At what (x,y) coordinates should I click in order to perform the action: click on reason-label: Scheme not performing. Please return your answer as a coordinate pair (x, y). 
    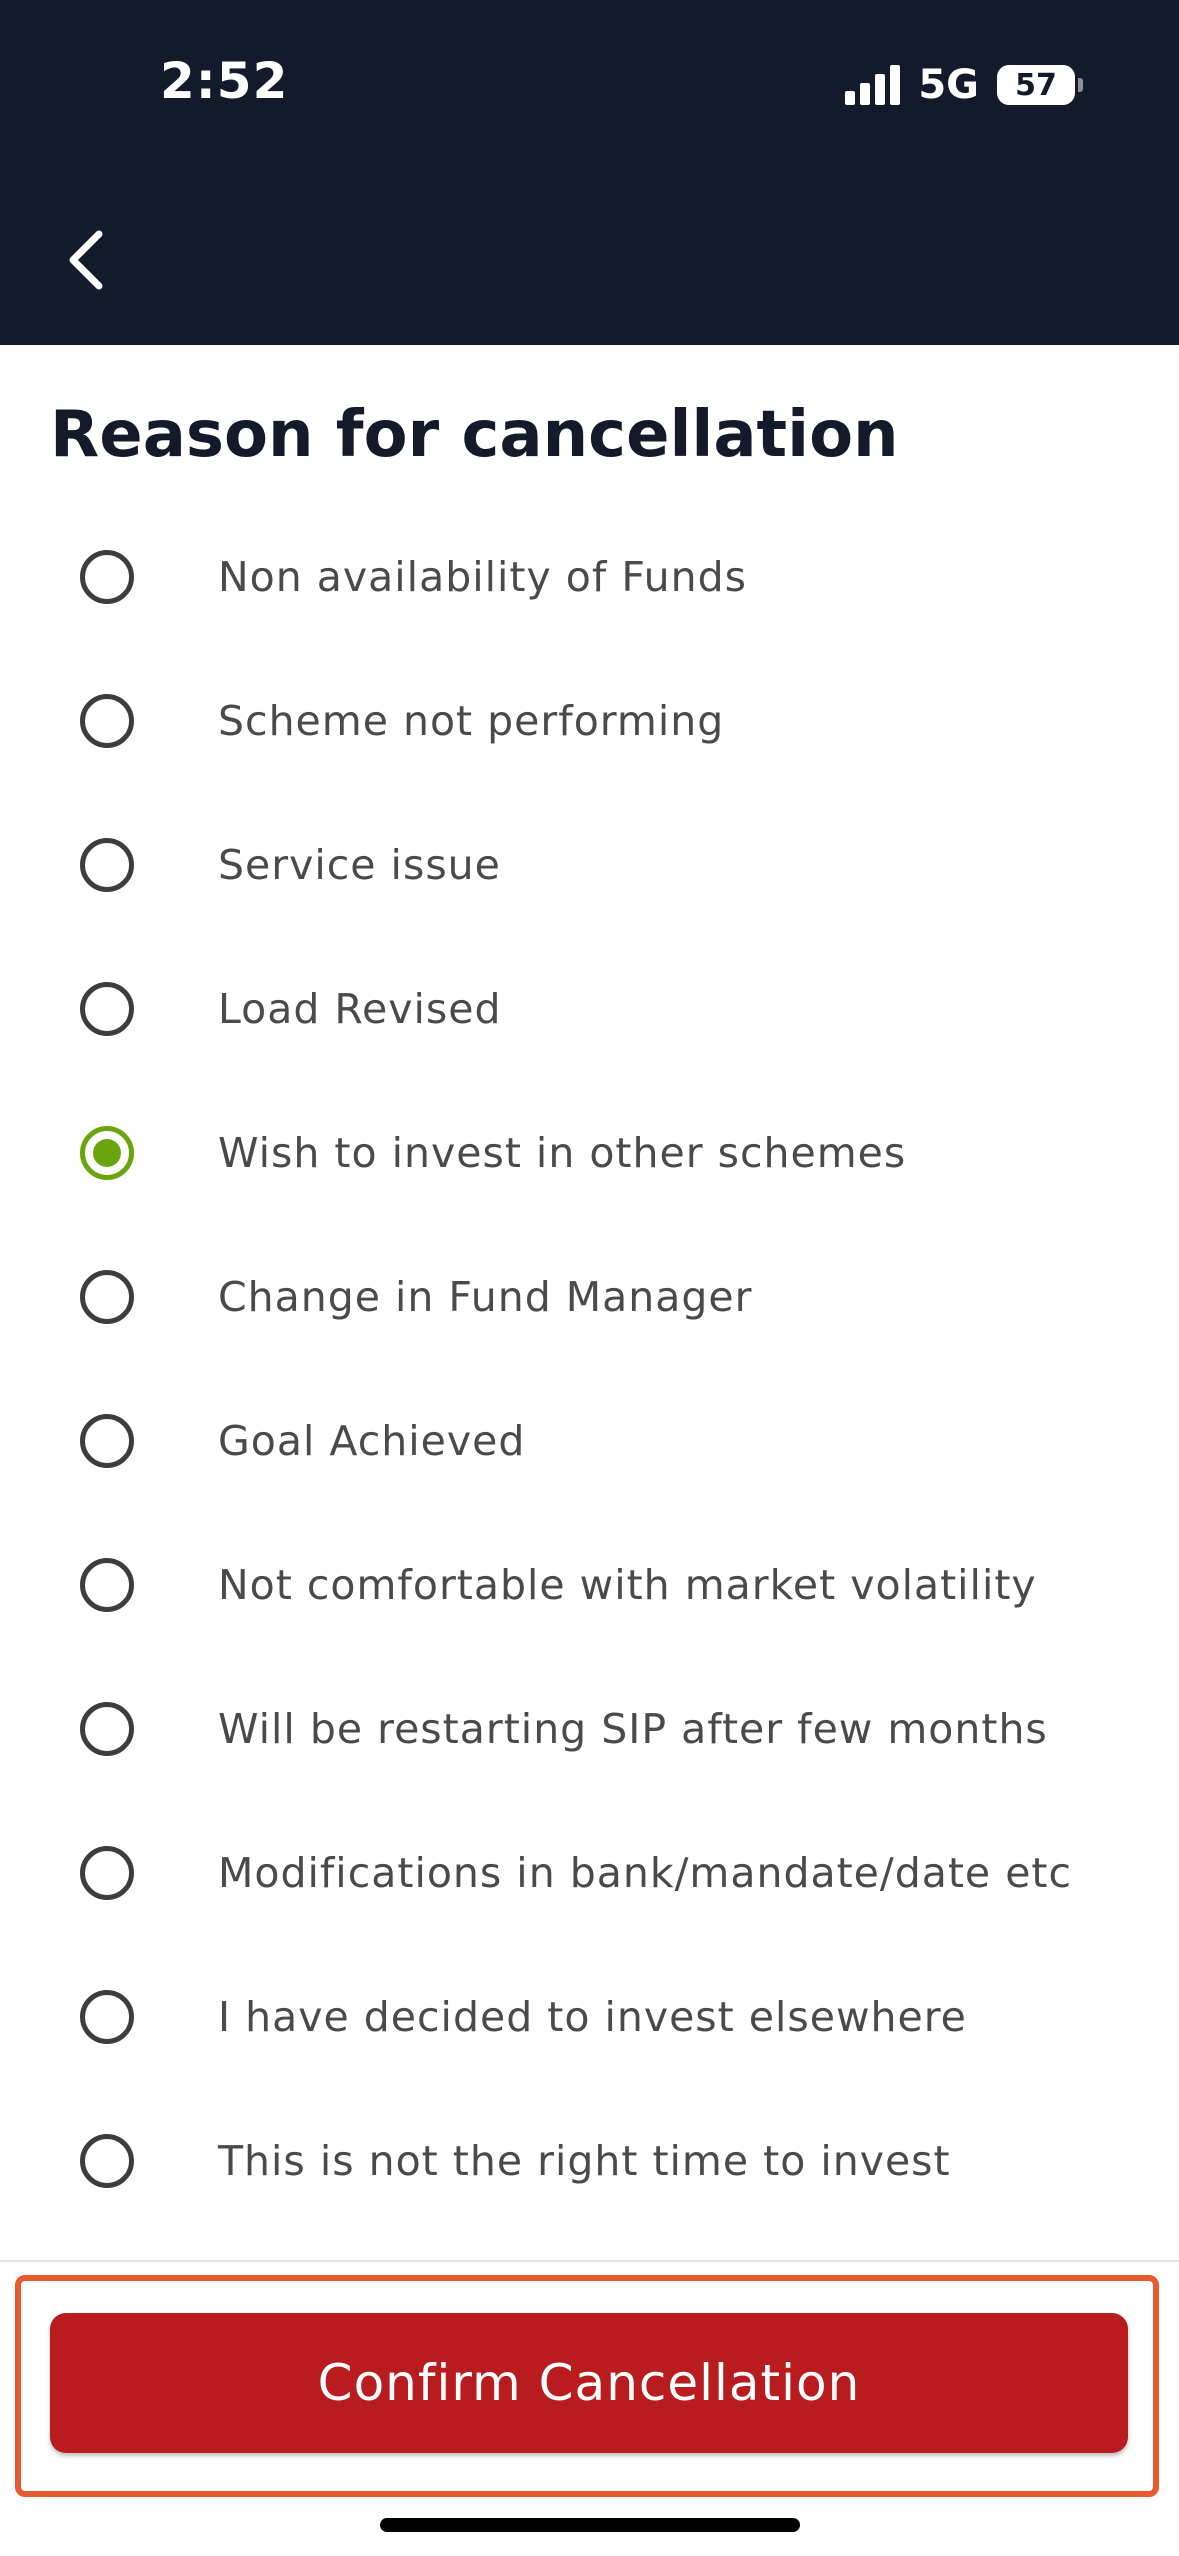
    Looking at the image, I should click on (471, 721).